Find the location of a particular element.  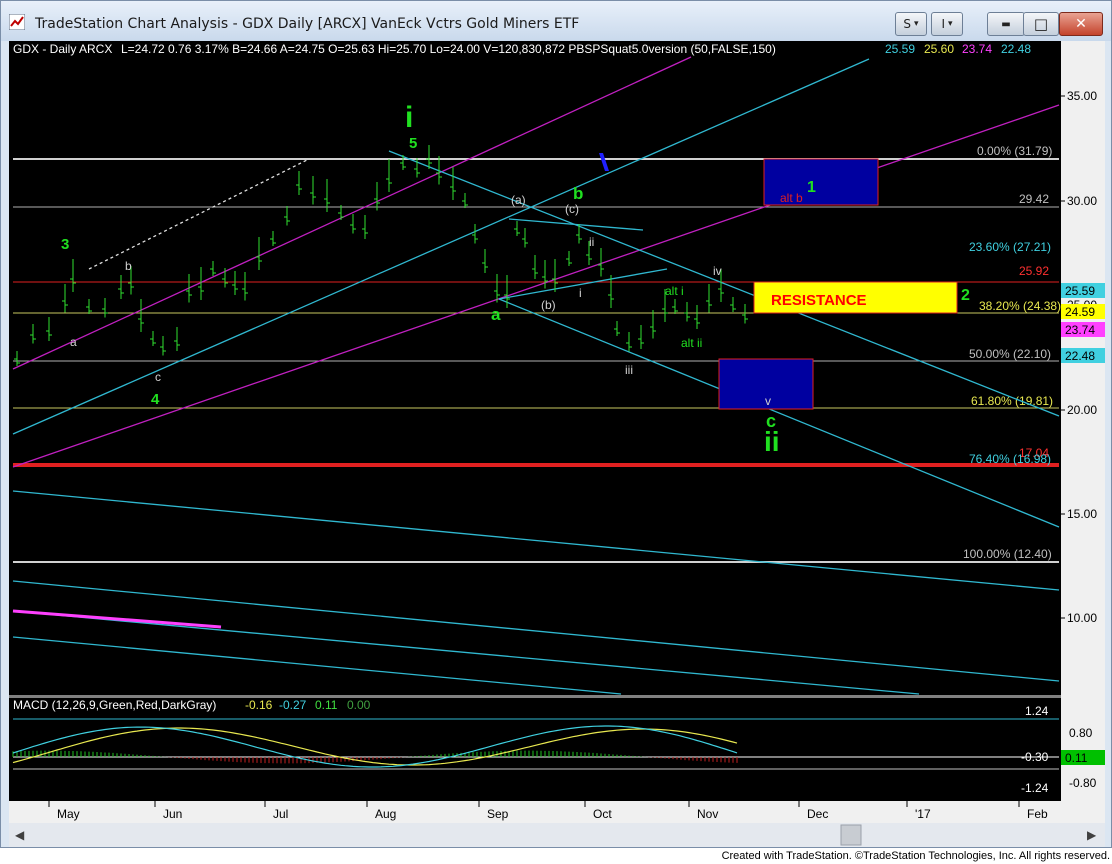

minimize-icon: ▬ is located at coordinates (1006, 24).